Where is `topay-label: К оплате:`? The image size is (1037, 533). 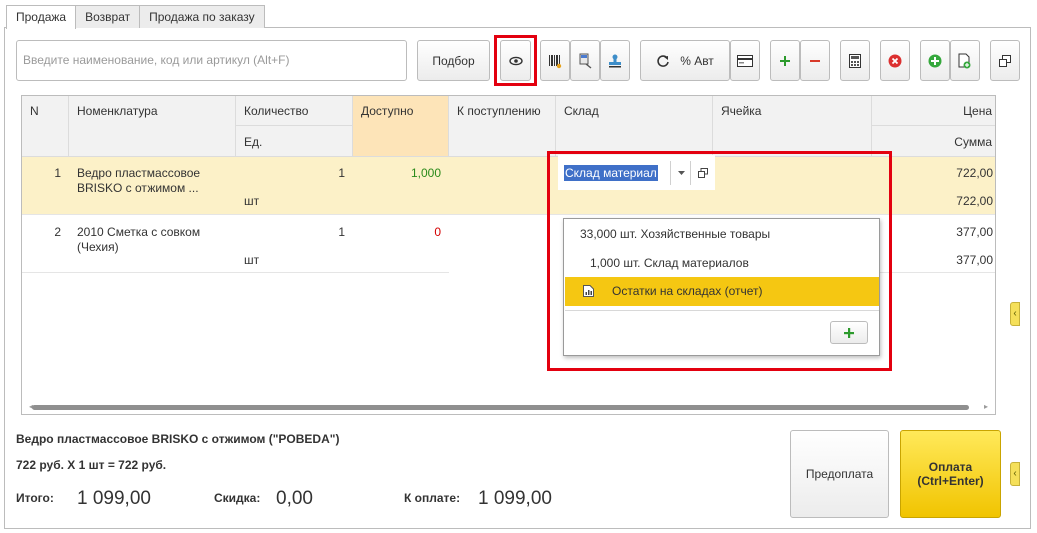 topay-label: К оплате: is located at coordinates (432, 498).